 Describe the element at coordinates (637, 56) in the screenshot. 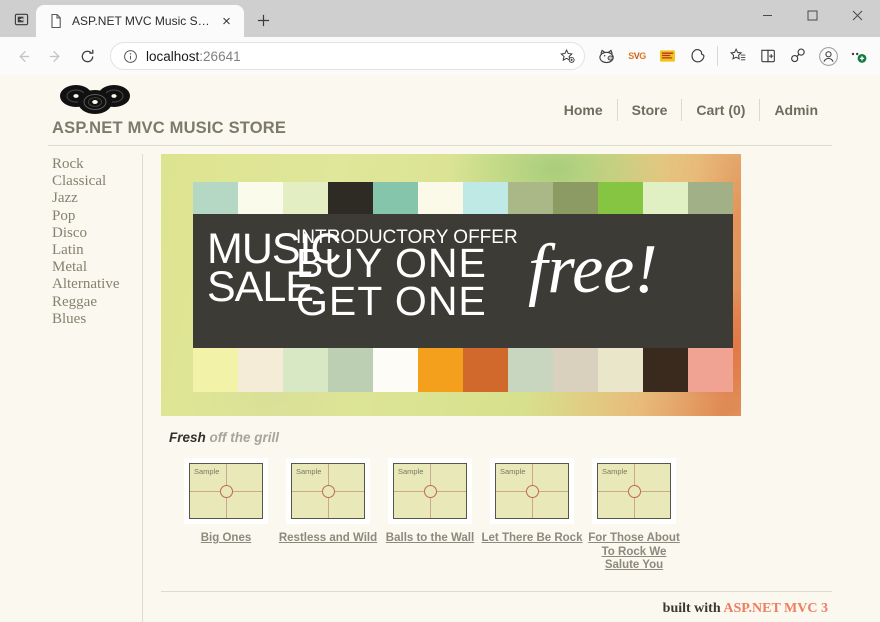

I see `extension-icon-svg: SVG` at that location.